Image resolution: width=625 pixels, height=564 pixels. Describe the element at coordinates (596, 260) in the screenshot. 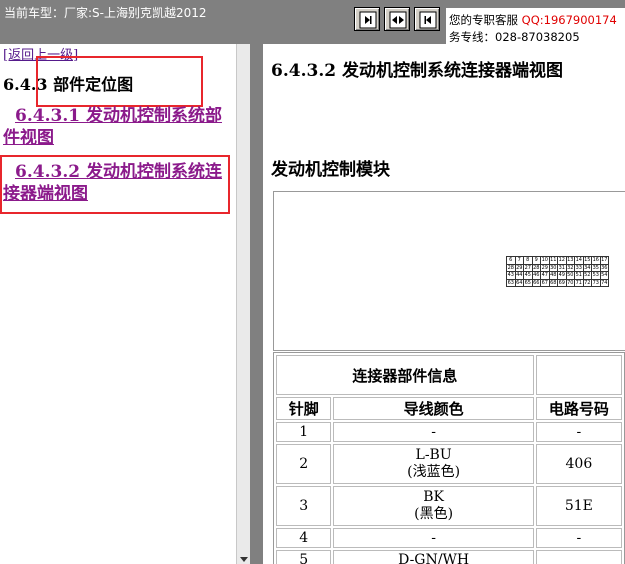

I see `connector-pin-cell: 16` at that location.